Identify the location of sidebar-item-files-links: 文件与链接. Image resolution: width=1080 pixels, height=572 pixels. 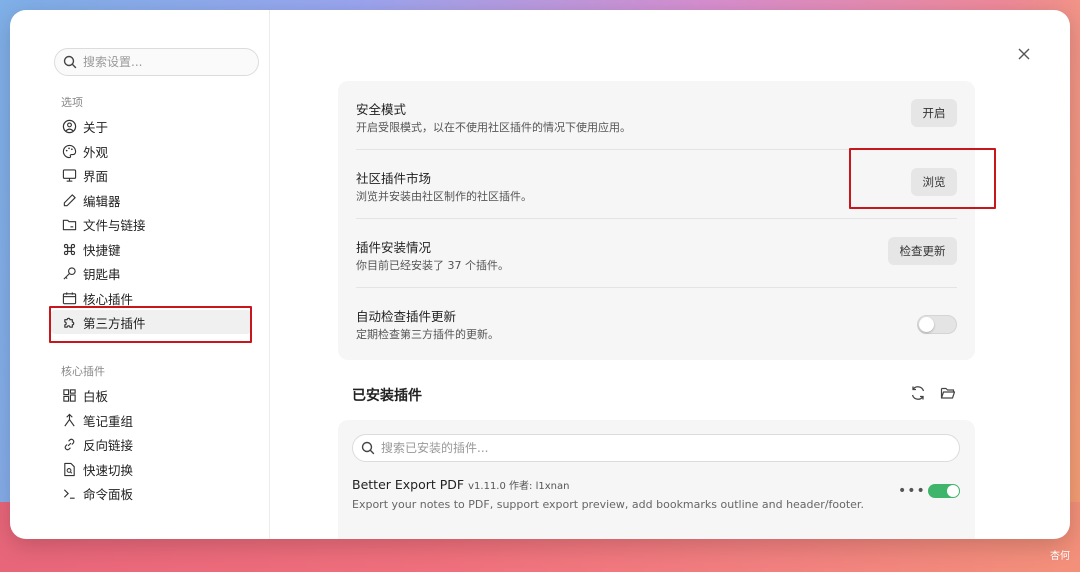
(151, 224).